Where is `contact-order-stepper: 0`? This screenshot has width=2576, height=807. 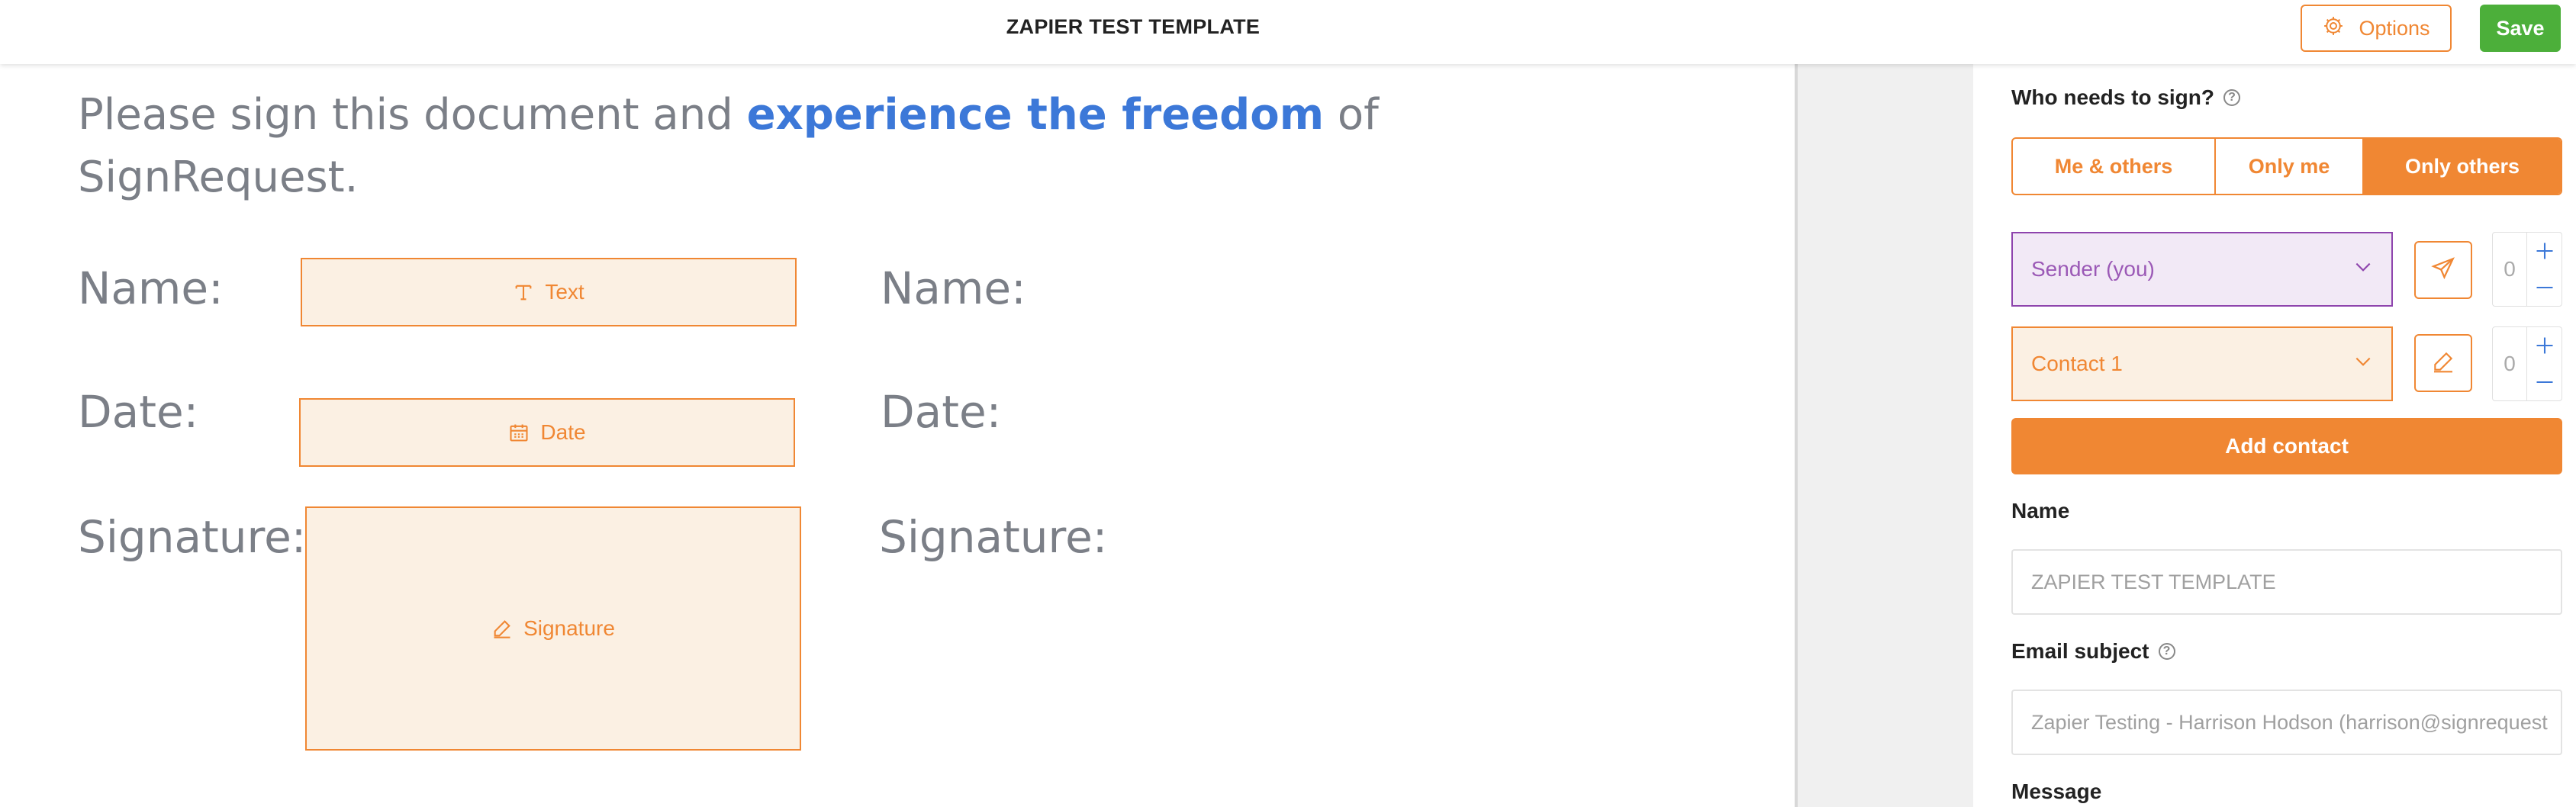
contact-order-stepper: 0 is located at coordinates (2527, 363).